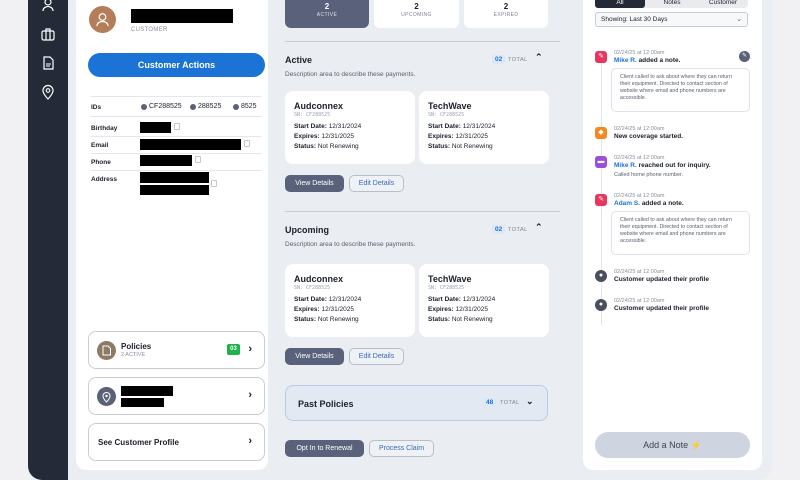 This screenshot has width=800, height=480. I want to click on id-item: 288525, so click(205, 106).